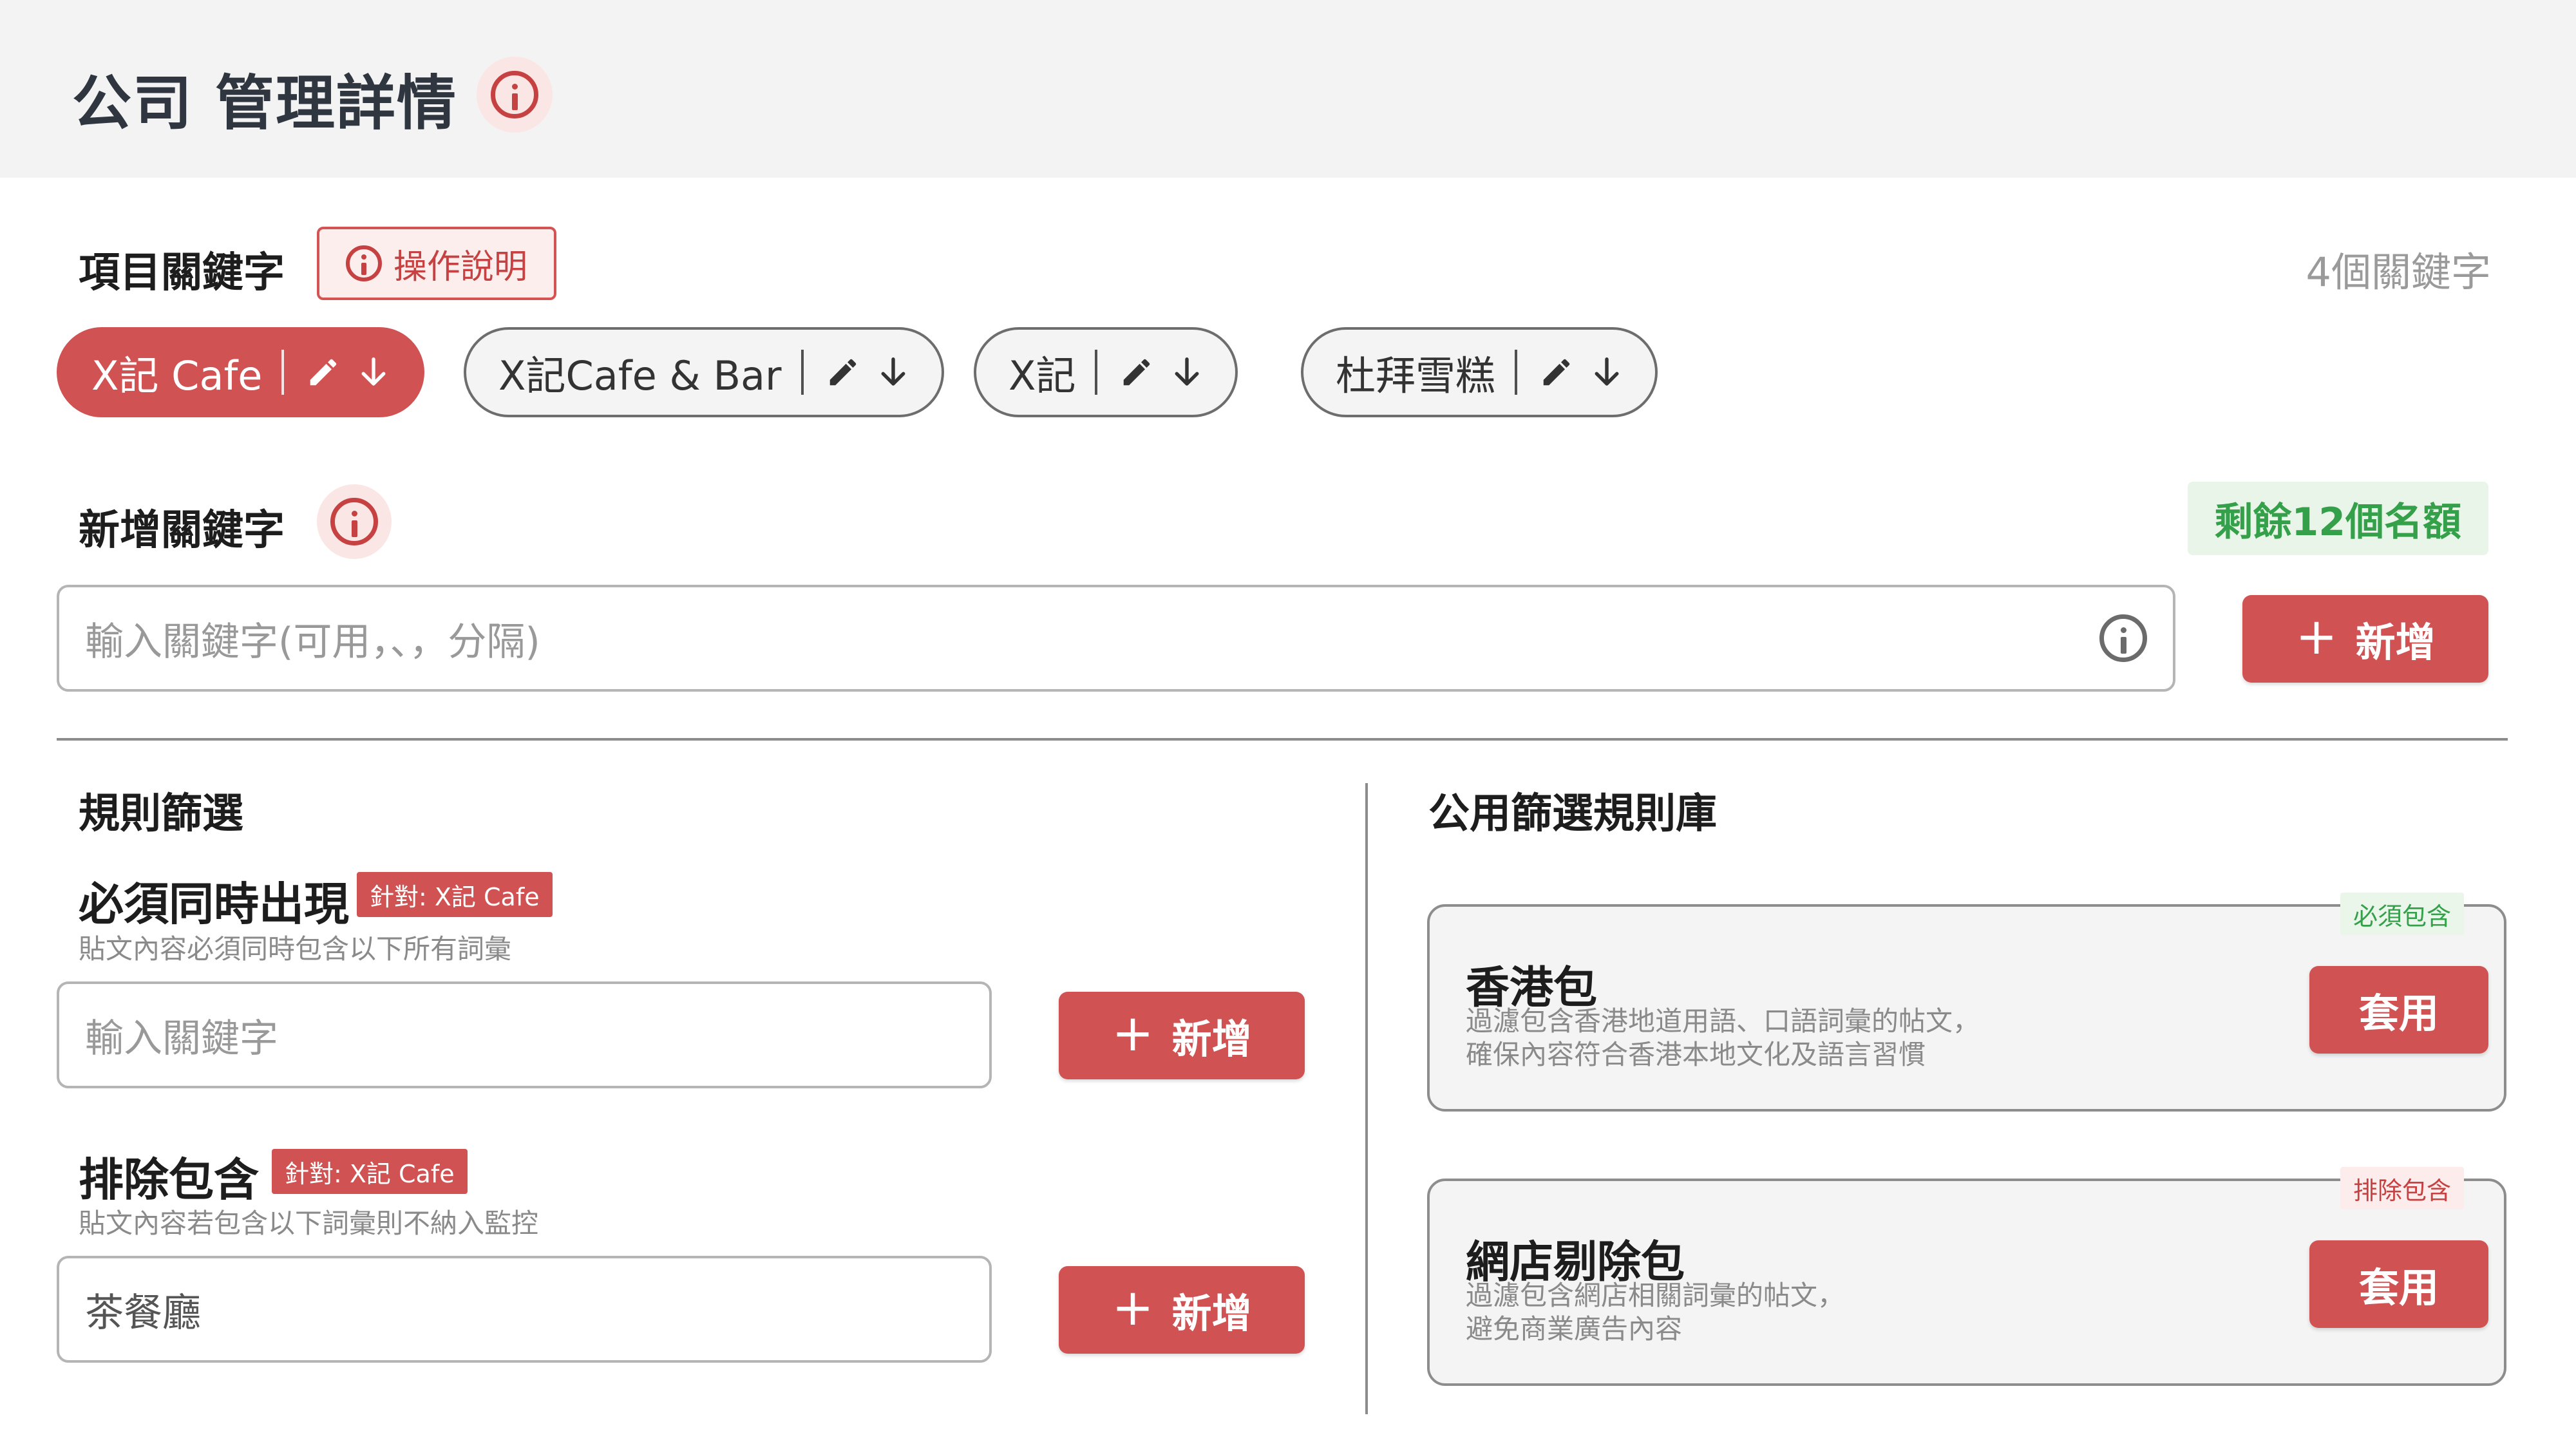  I want to click on exclude-title: 排除包含, so click(169, 1179).